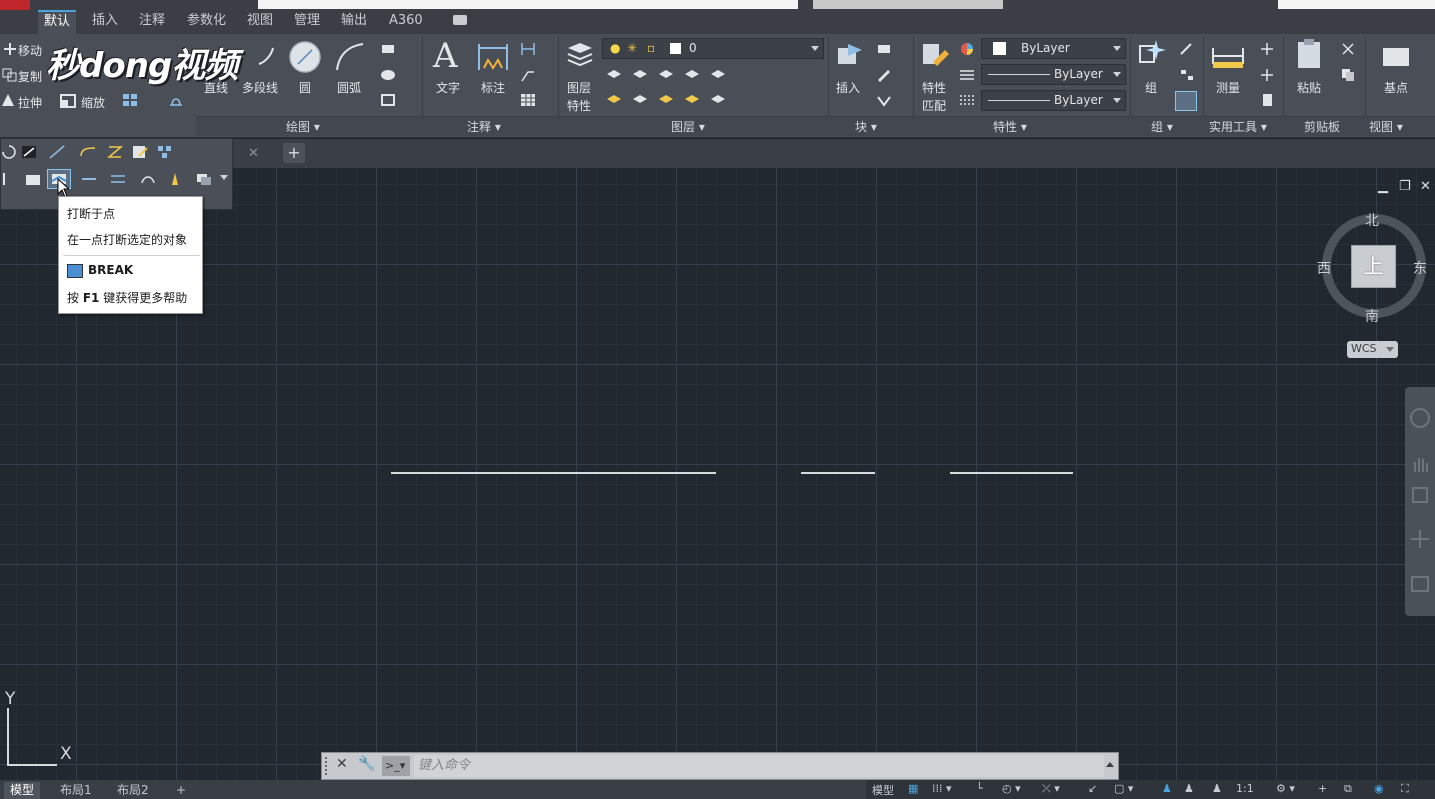  What do you see at coordinates (484, 126) in the screenshot?
I see `panel-title-annotation: 注释 ▾` at bounding box center [484, 126].